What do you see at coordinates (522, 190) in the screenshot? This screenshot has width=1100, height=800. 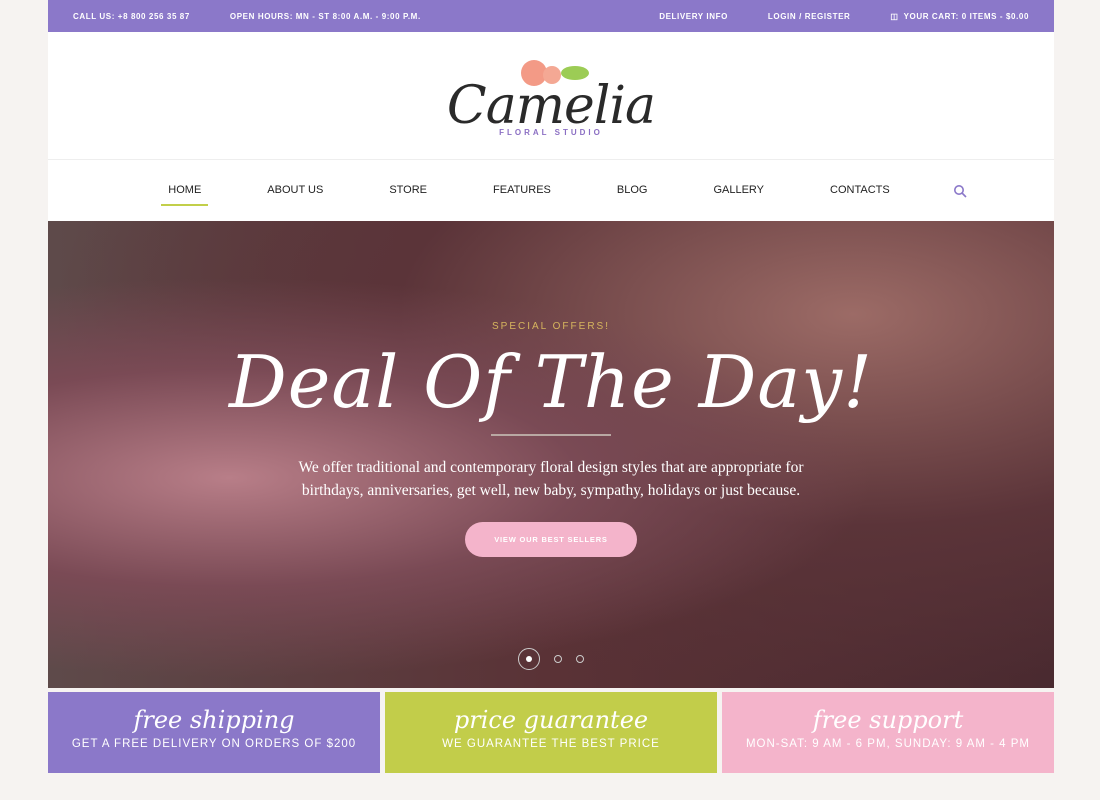 I see `nav-features: FEATURES` at bounding box center [522, 190].